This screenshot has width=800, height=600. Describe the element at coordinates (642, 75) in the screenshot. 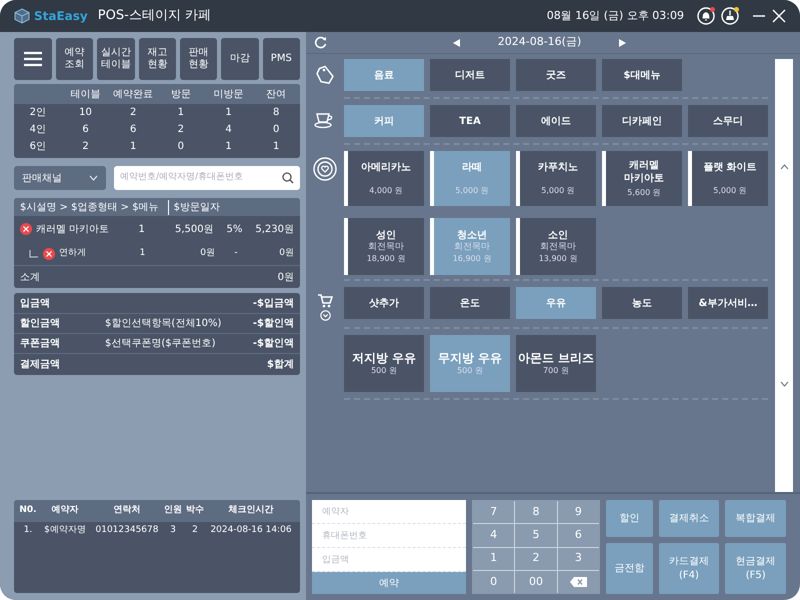

I see `category-tab: $대메뉴` at that location.